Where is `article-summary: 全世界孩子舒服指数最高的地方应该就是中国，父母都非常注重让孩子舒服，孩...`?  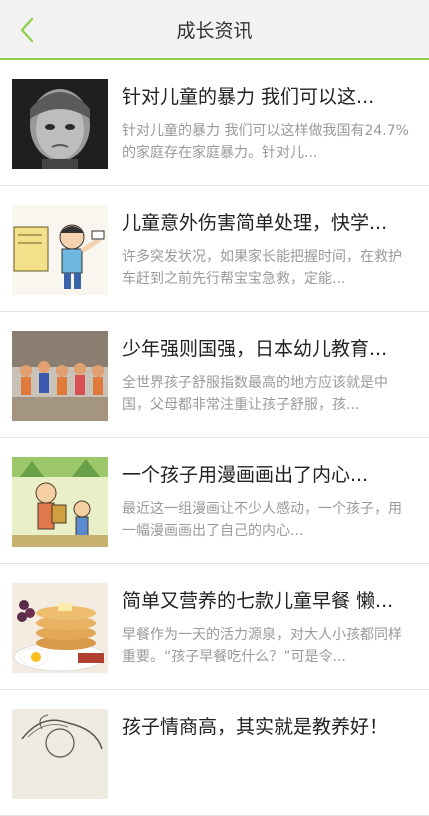 article-summary: 全世界孩子舒服指数最高的地方应该就是中国，父母都非常注重让孩子舒服，孩... is located at coordinates (255, 394).